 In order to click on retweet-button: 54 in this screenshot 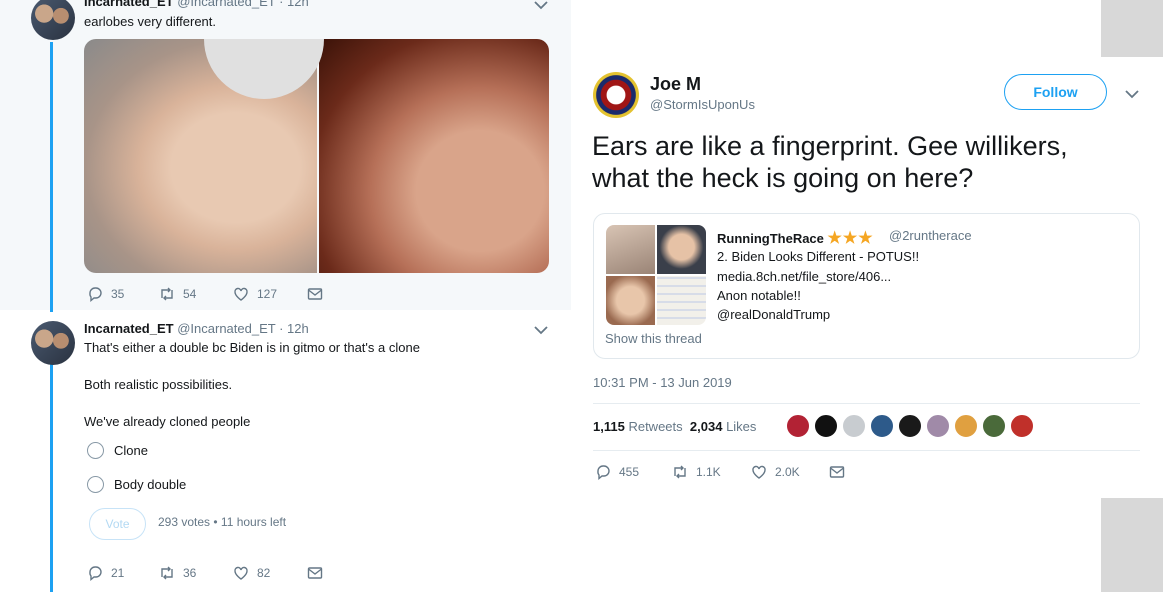, I will do `click(196, 294)`.